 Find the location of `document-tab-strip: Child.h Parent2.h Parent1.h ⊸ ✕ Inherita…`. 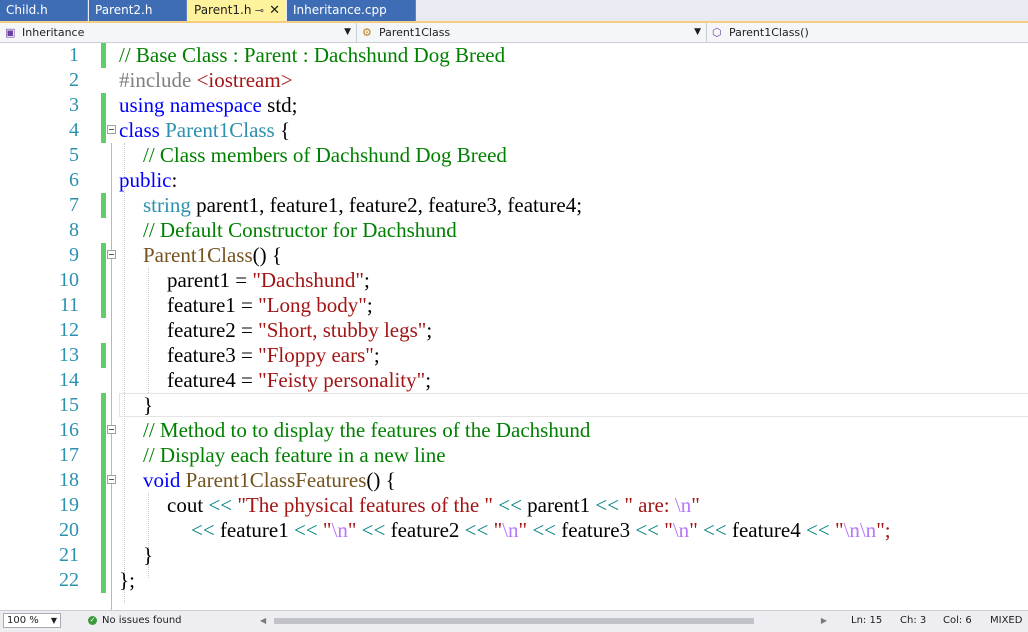

document-tab-strip: Child.h Parent2.h Parent1.h ⊸ ✕ Inherita… is located at coordinates (514, 11).